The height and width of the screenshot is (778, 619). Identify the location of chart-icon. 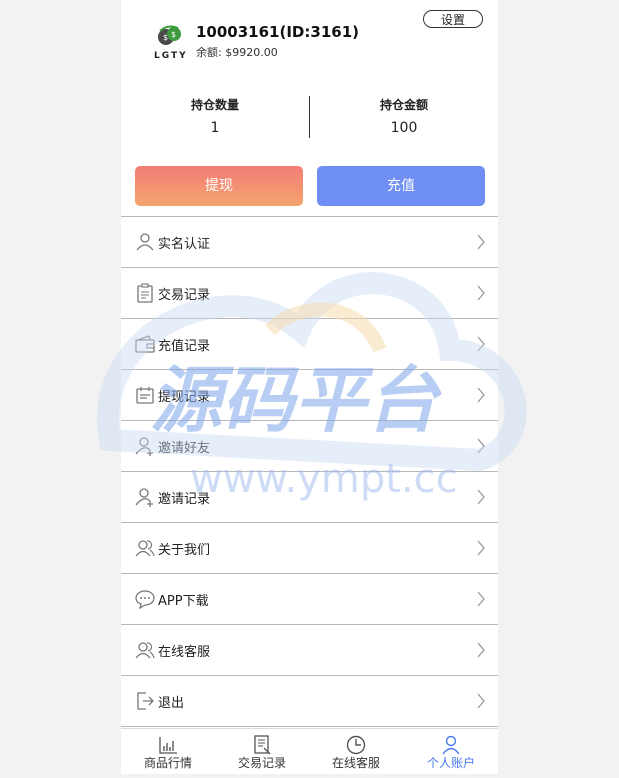
(168, 745).